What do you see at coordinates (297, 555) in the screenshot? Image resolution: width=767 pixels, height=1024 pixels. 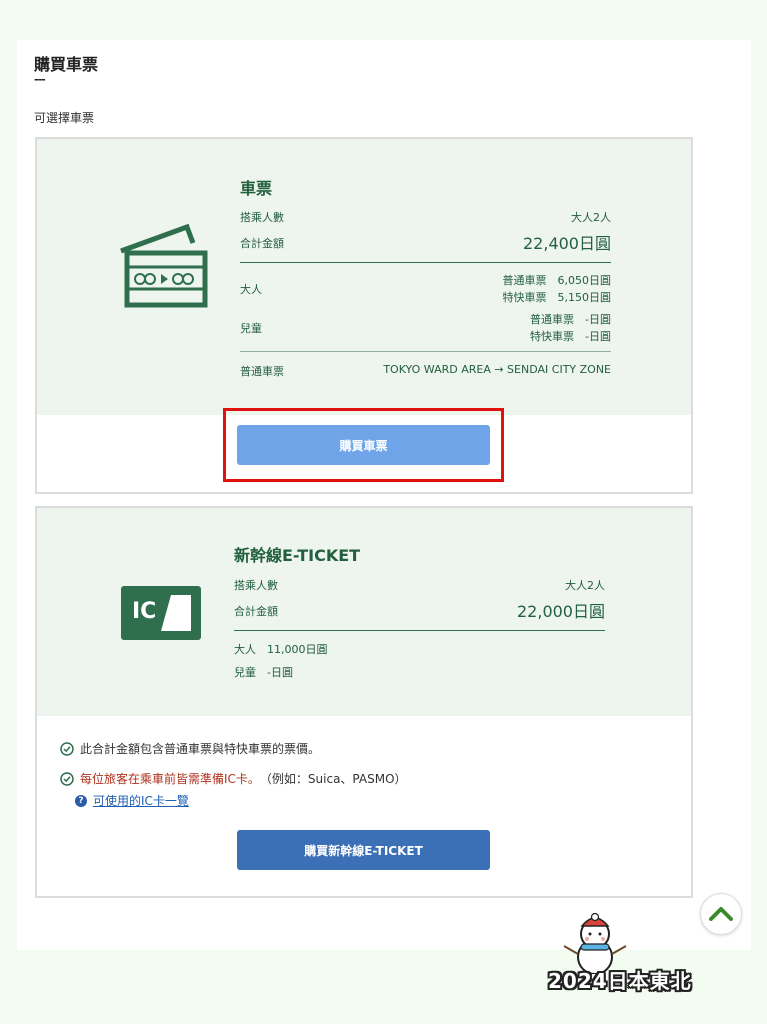 I see `eticket-title: 新幹線E-TICKET` at bounding box center [297, 555].